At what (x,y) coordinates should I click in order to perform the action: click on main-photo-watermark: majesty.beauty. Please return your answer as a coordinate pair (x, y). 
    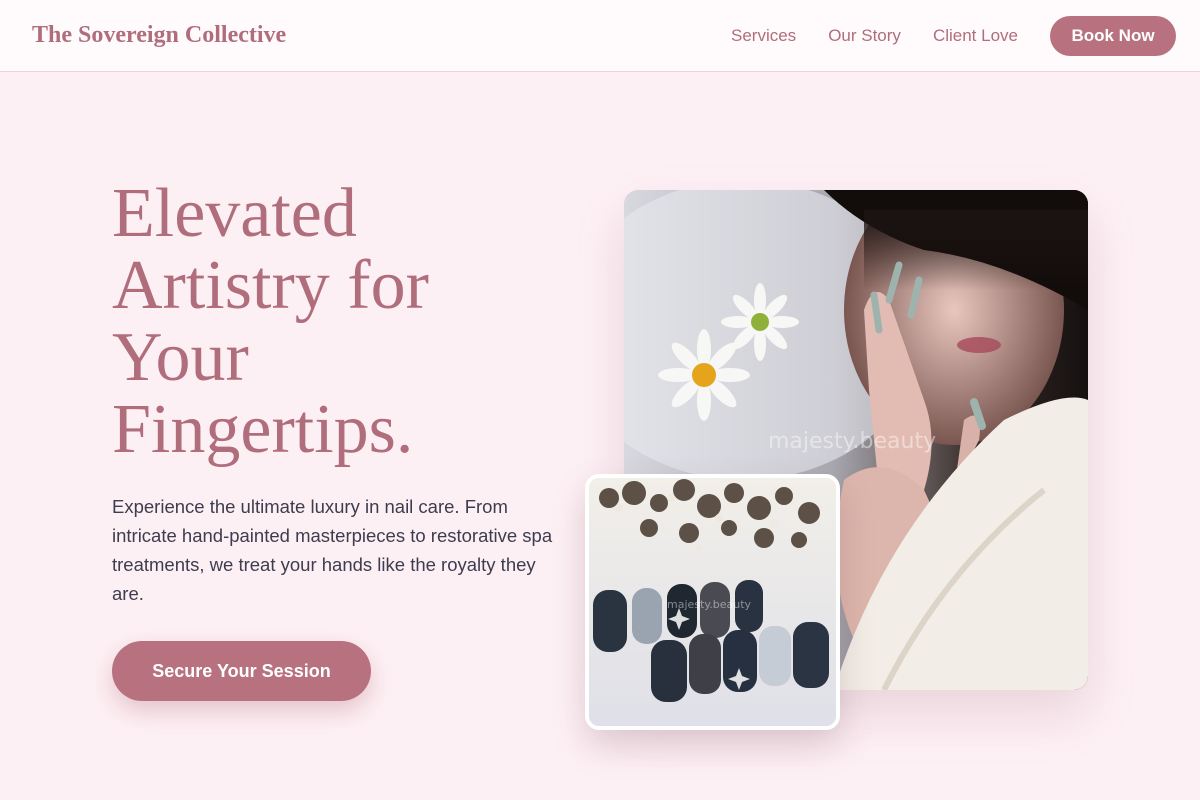
    Looking at the image, I should click on (852, 441).